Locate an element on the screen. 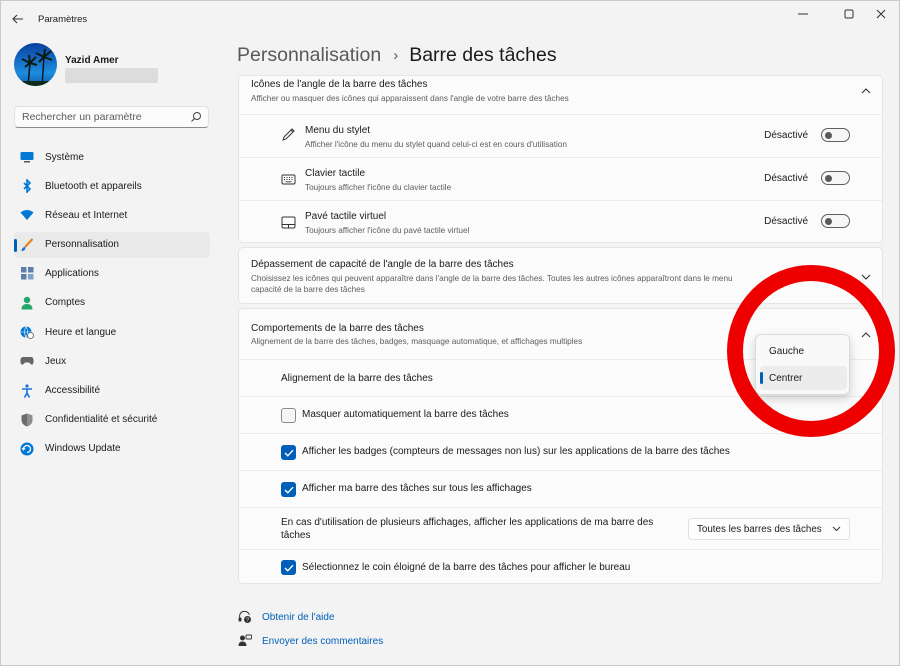 The height and width of the screenshot is (666, 900). touch-keyboard-title: Clavier tactile is located at coordinates (335, 173).